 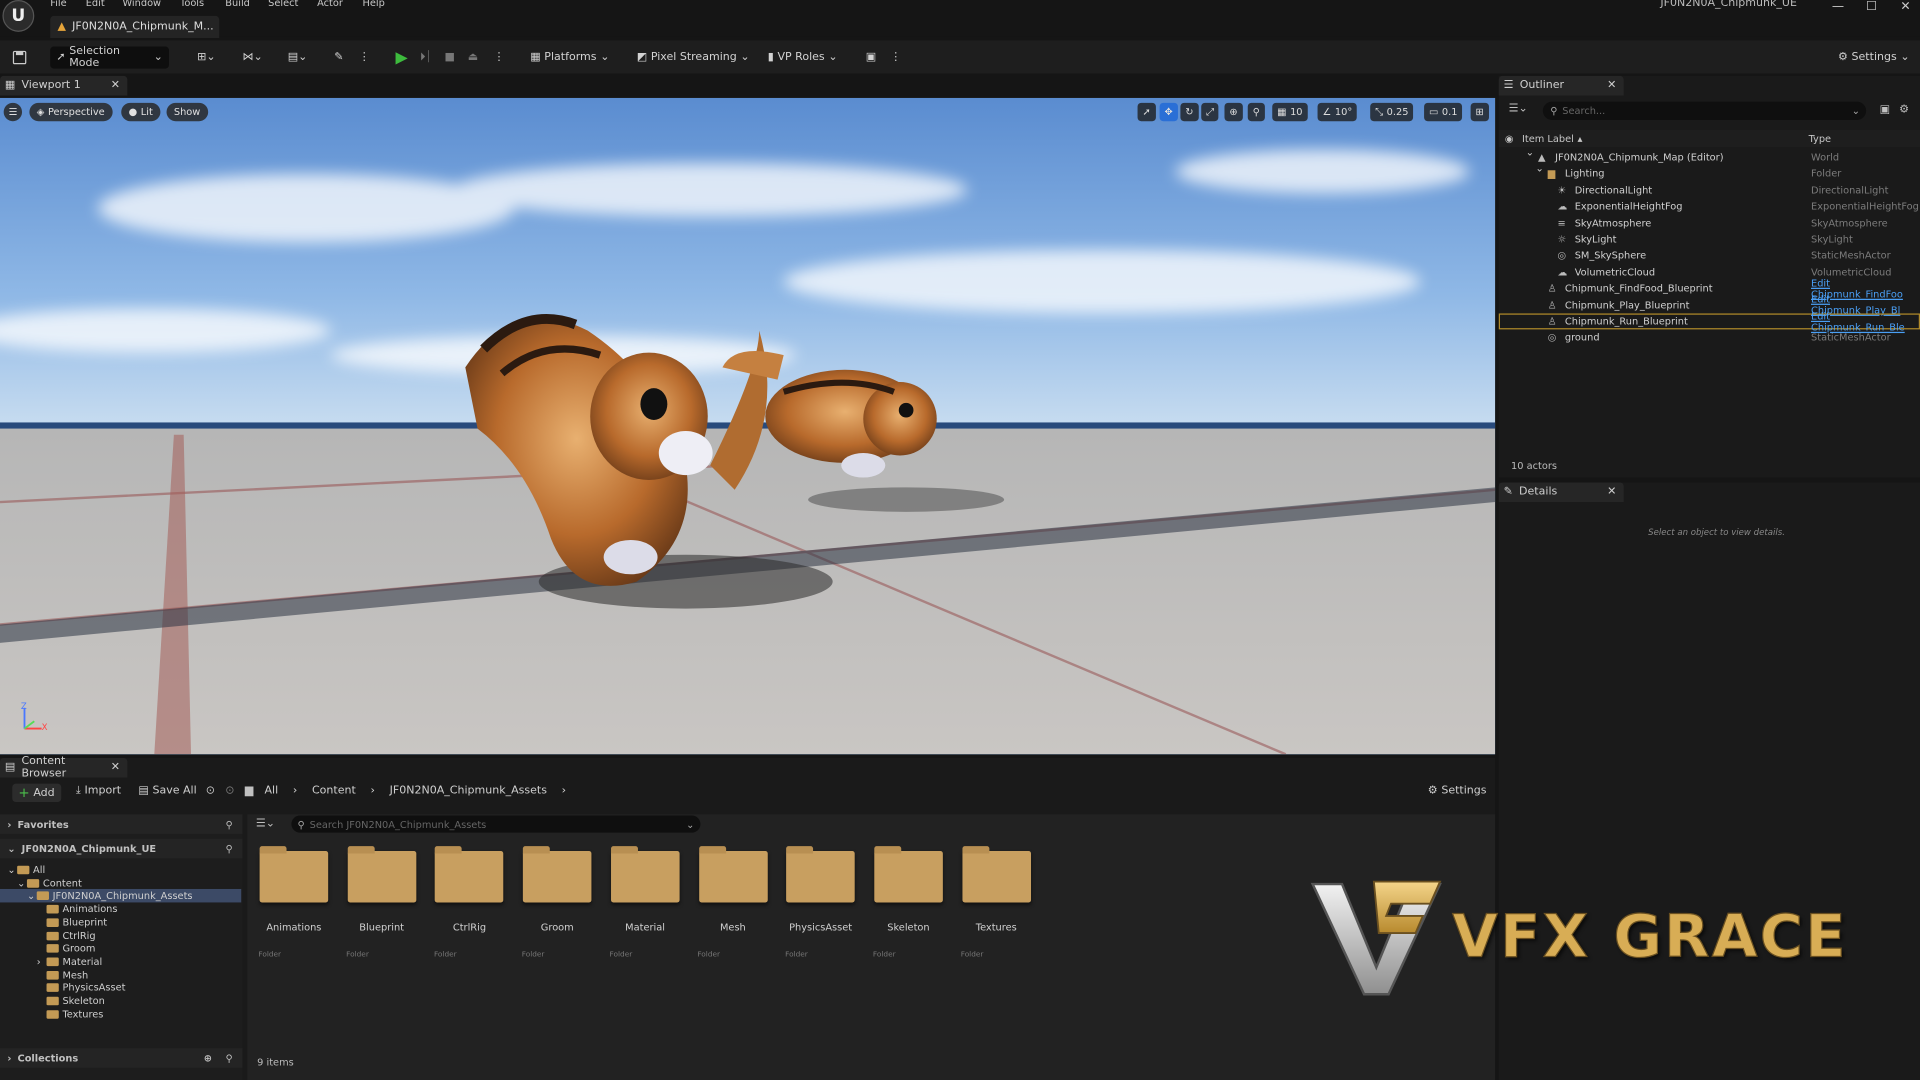 What do you see at coordinates (469, 902) in the screenshot?
I see `folder-tile: CtrlRig Folder` at bounding box center [469, 902].